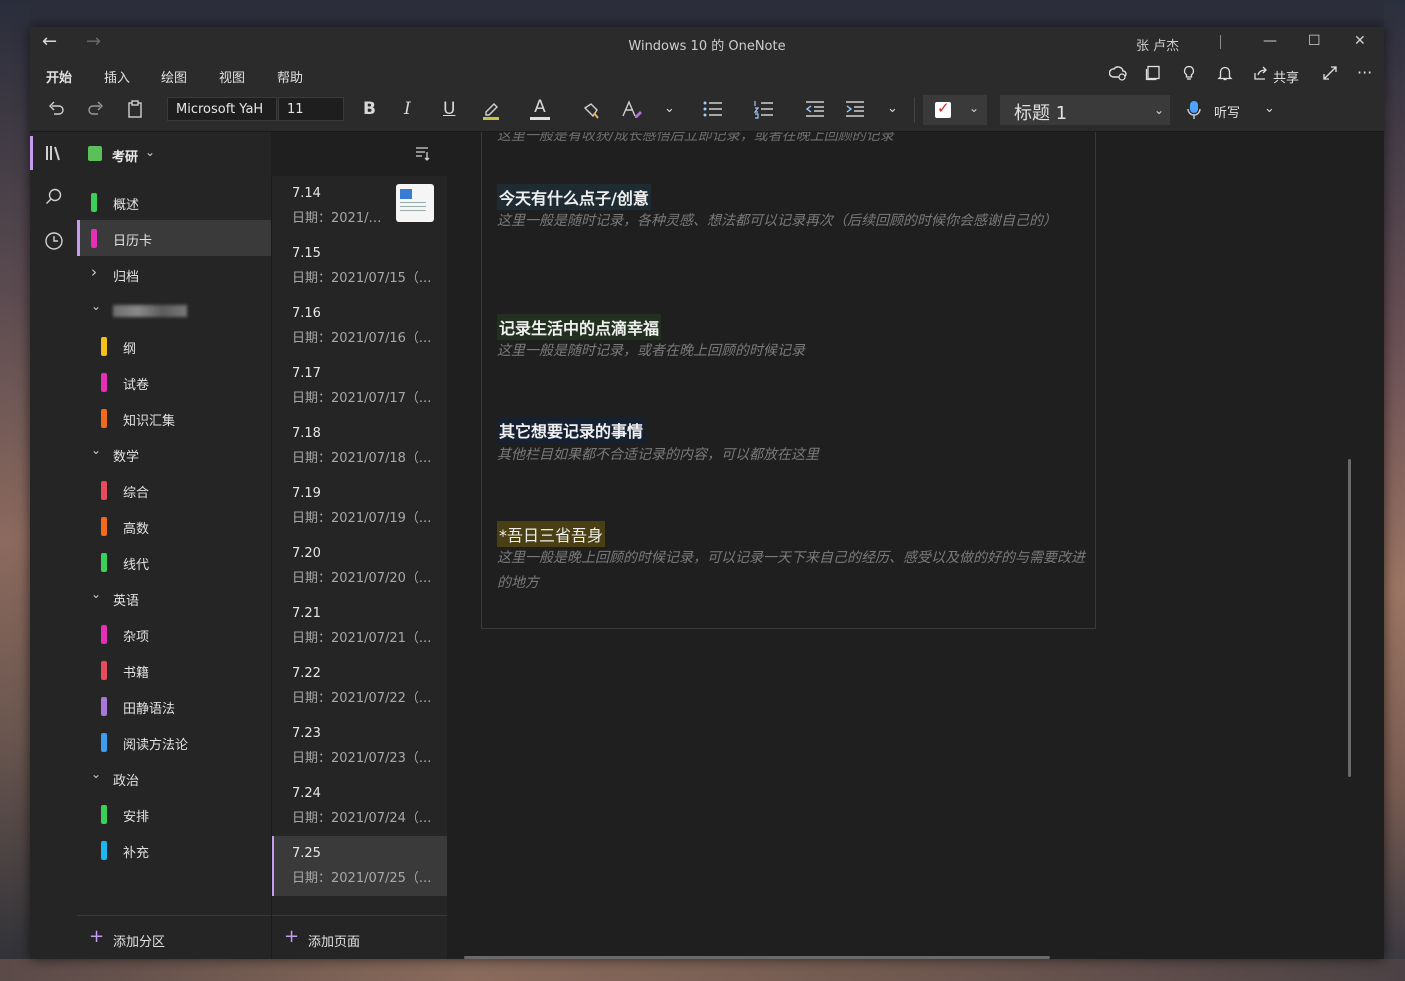  Describe the element at coordinates (174, 454) in the screenshot. I see `section-group: ⌄ 数学` at that location.